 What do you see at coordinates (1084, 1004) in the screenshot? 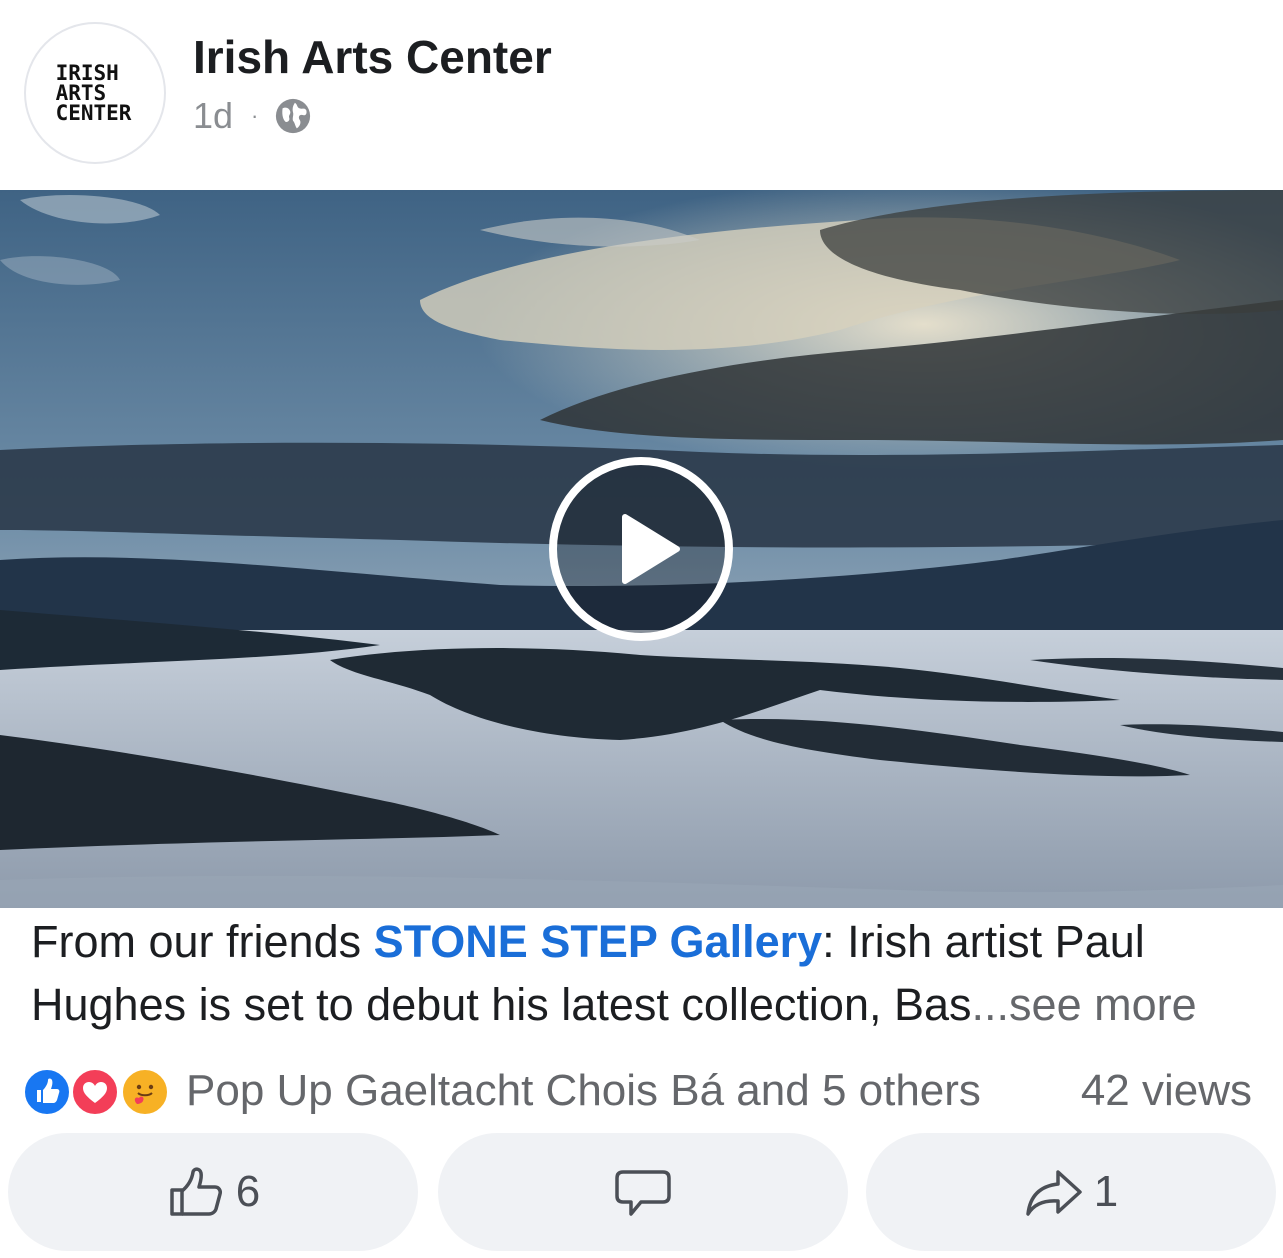
I see `see-more-link: ...see more` at bounding box center [1084, 1004].